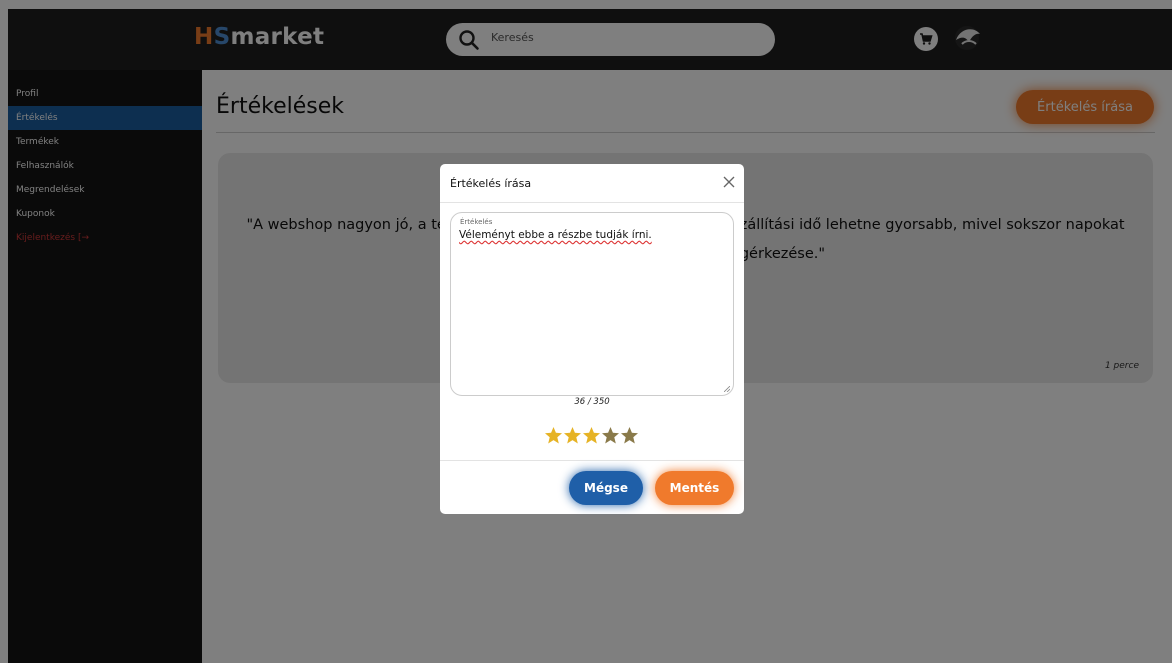  Describe the element at coordinates (729, 182) in the screenshot. I see `close-icon` at that location.